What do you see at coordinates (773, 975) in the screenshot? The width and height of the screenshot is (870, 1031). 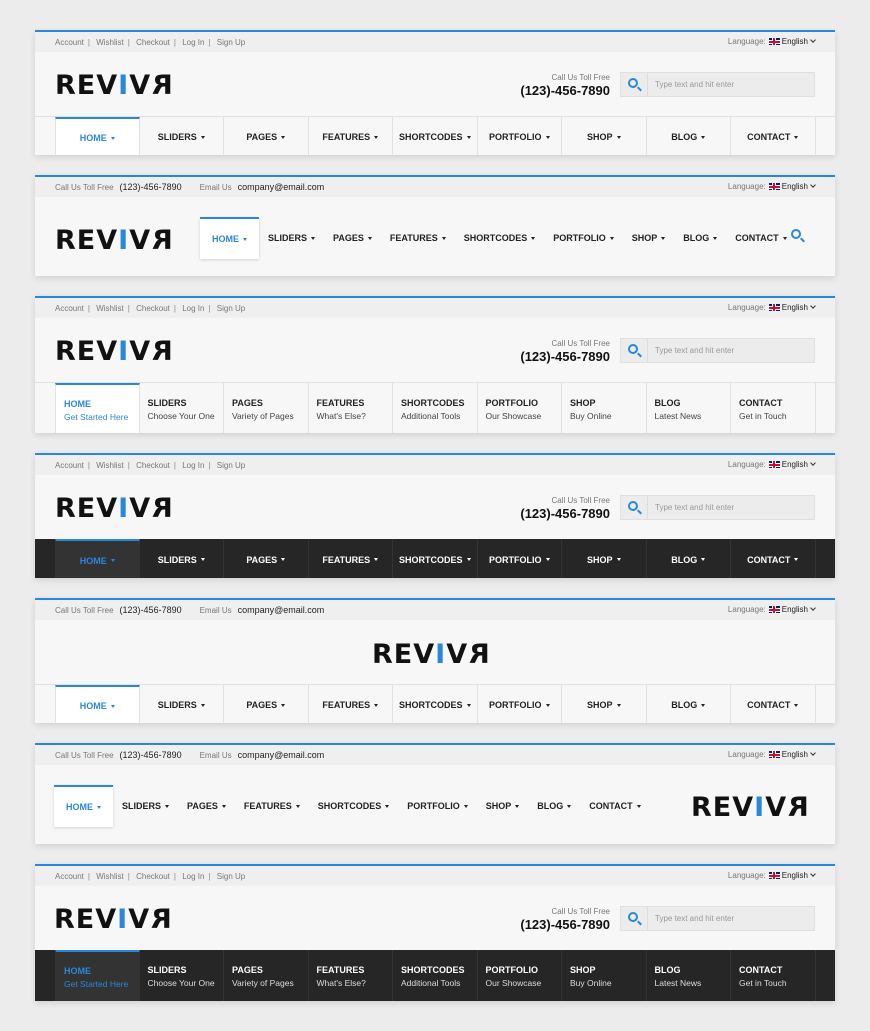 I see `nav-contact: CONTACT Get in Touch` at bounding box center [773, 975].